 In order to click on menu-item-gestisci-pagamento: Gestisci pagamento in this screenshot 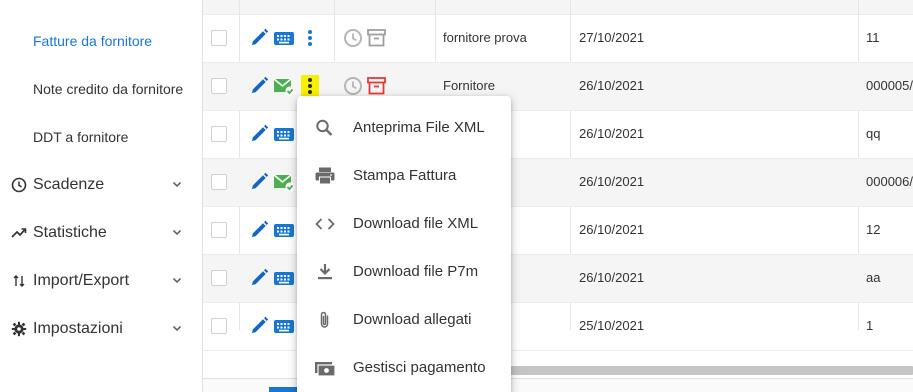, I will do `click(404, 368)`.